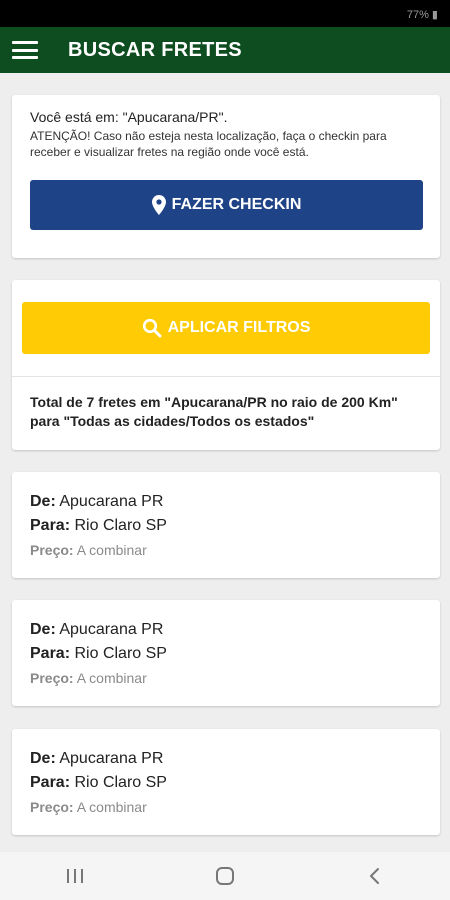  I want to click on location-line: Você está em: "Apucarana/PR"., so click(226, 117).